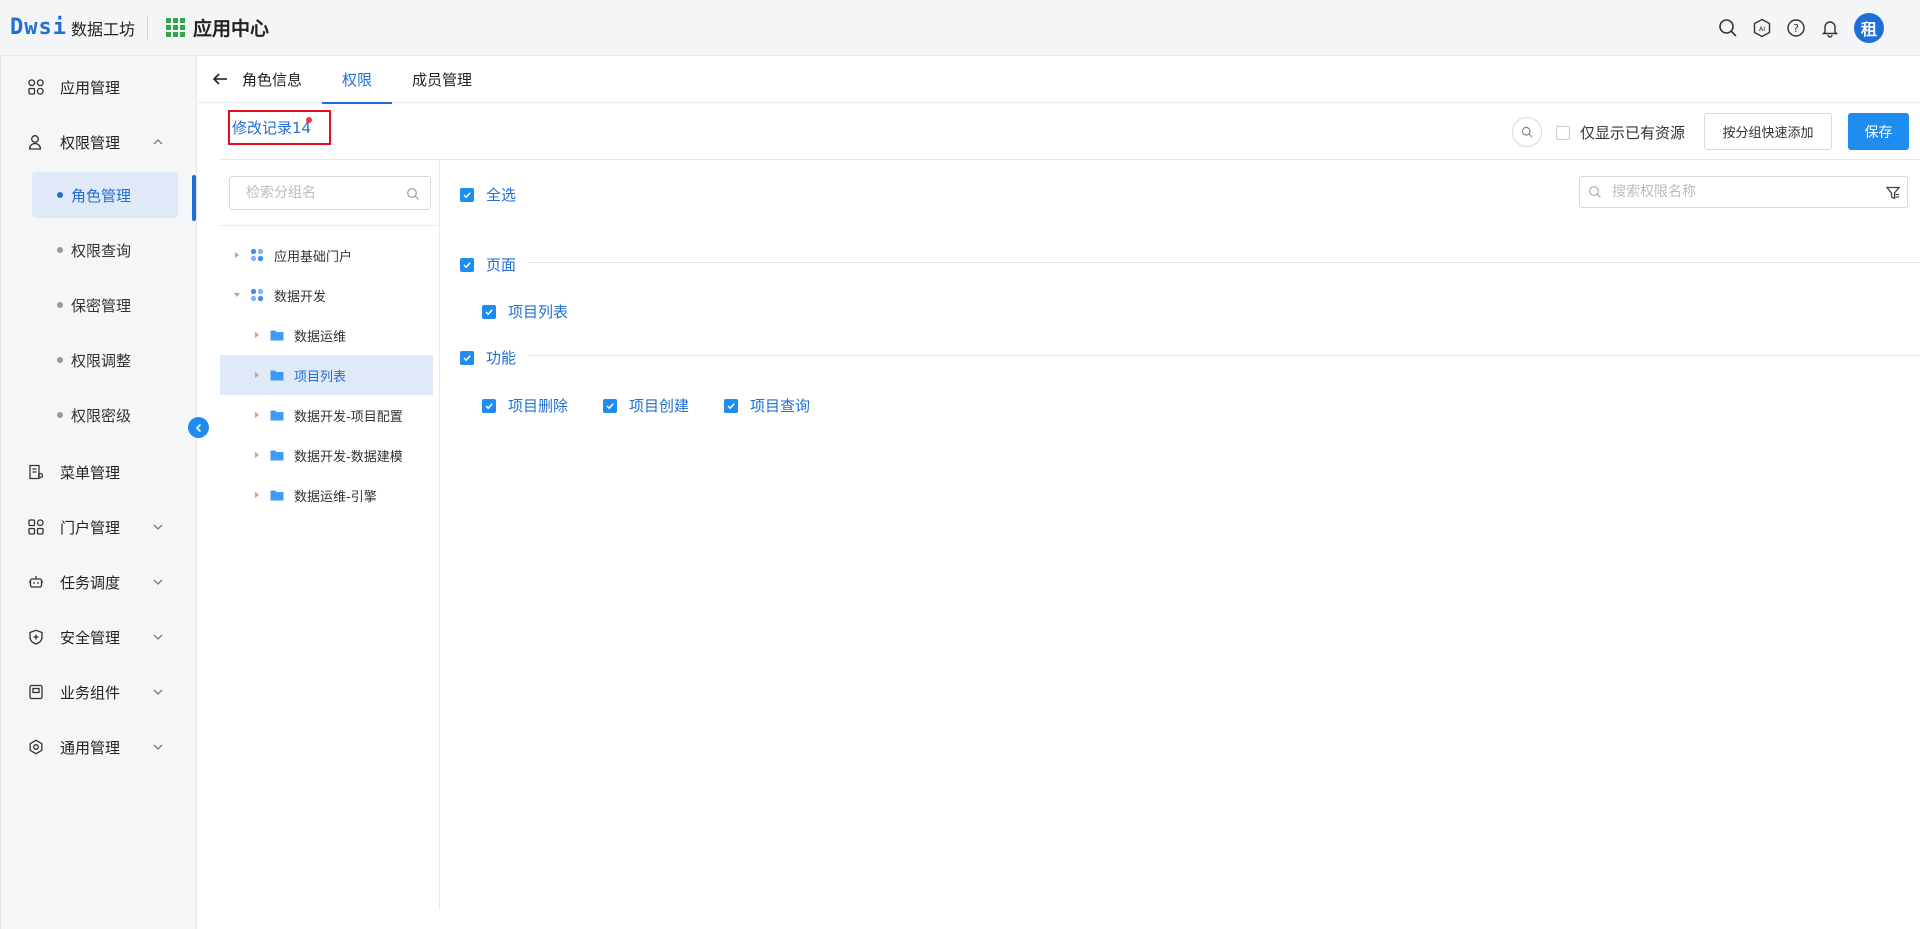 Image resolution: width=1920 pixels, height=929 pixels. I want to click on save-button: 保存, so click(1878, 131).